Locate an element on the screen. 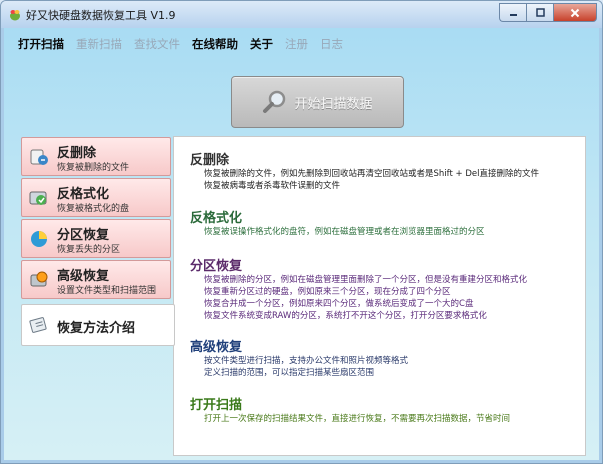  minimize-icon is located at coordinates (513, 15).